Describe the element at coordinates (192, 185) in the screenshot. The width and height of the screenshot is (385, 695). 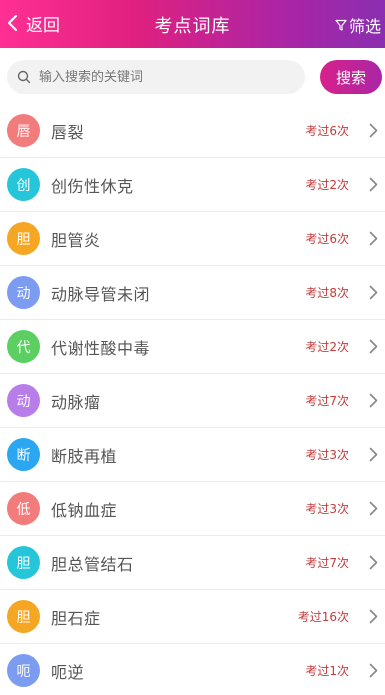
I see `list-item: 创创伤性休克 考过2次` at that location.